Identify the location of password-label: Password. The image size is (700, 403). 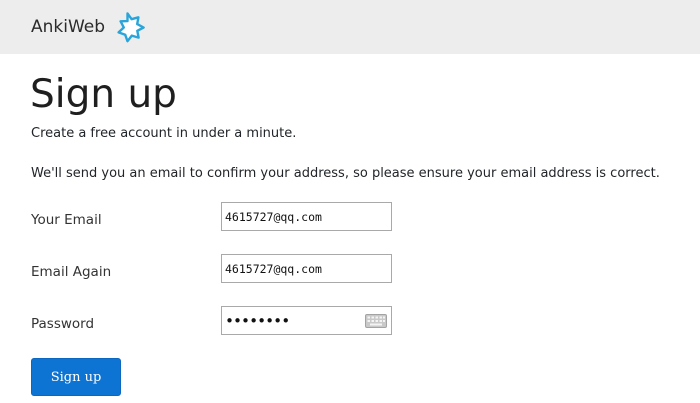
(63, 324).